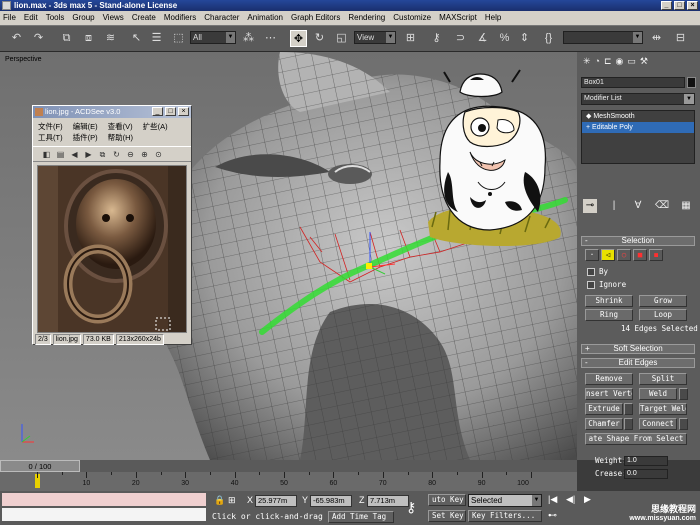 The height and width of the screenshot is (525, 700). I want to click on menu-rendering: Rendering, so click(366, 18).